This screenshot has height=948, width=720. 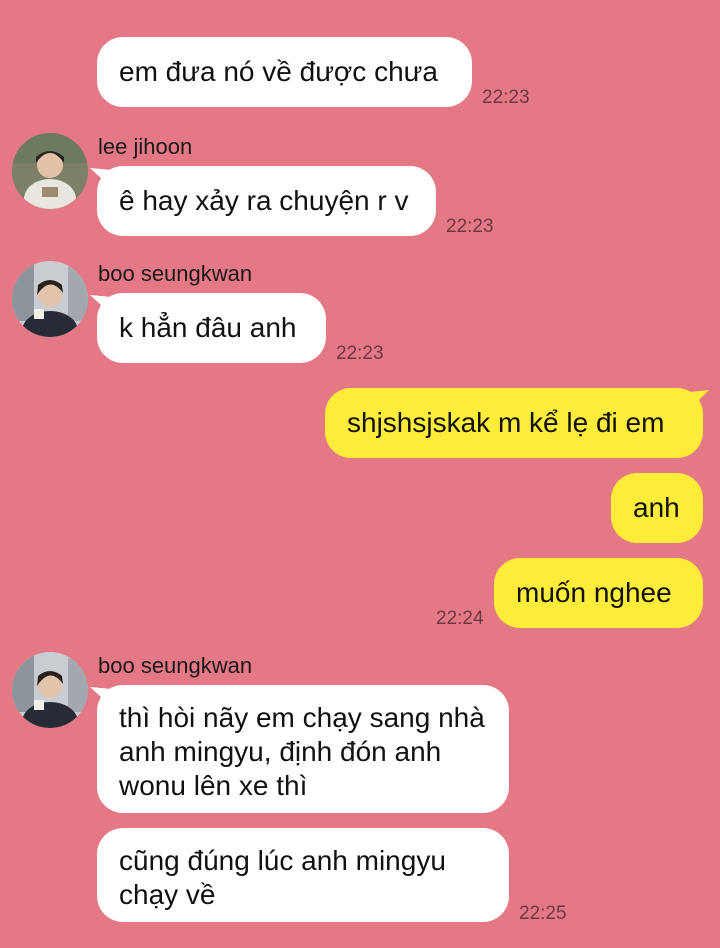 I want to click on message-text: ê hay xảy ra chuyện r v, so click(x=264, y=200).